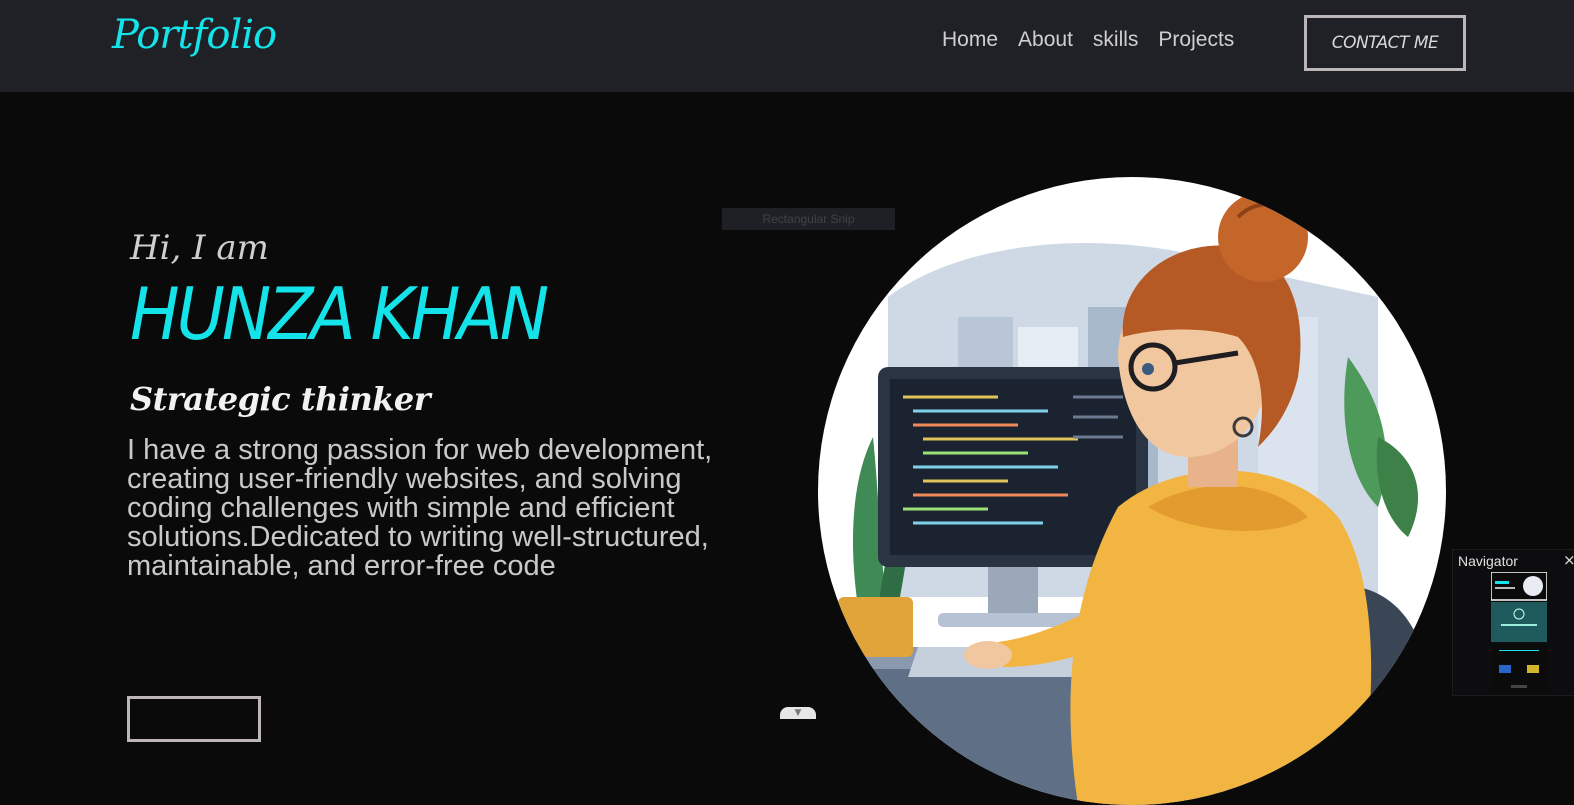  Describe the element at coordinates (1116, 40) in the screenshot. I see `nav-link-skills: skills` at that location.